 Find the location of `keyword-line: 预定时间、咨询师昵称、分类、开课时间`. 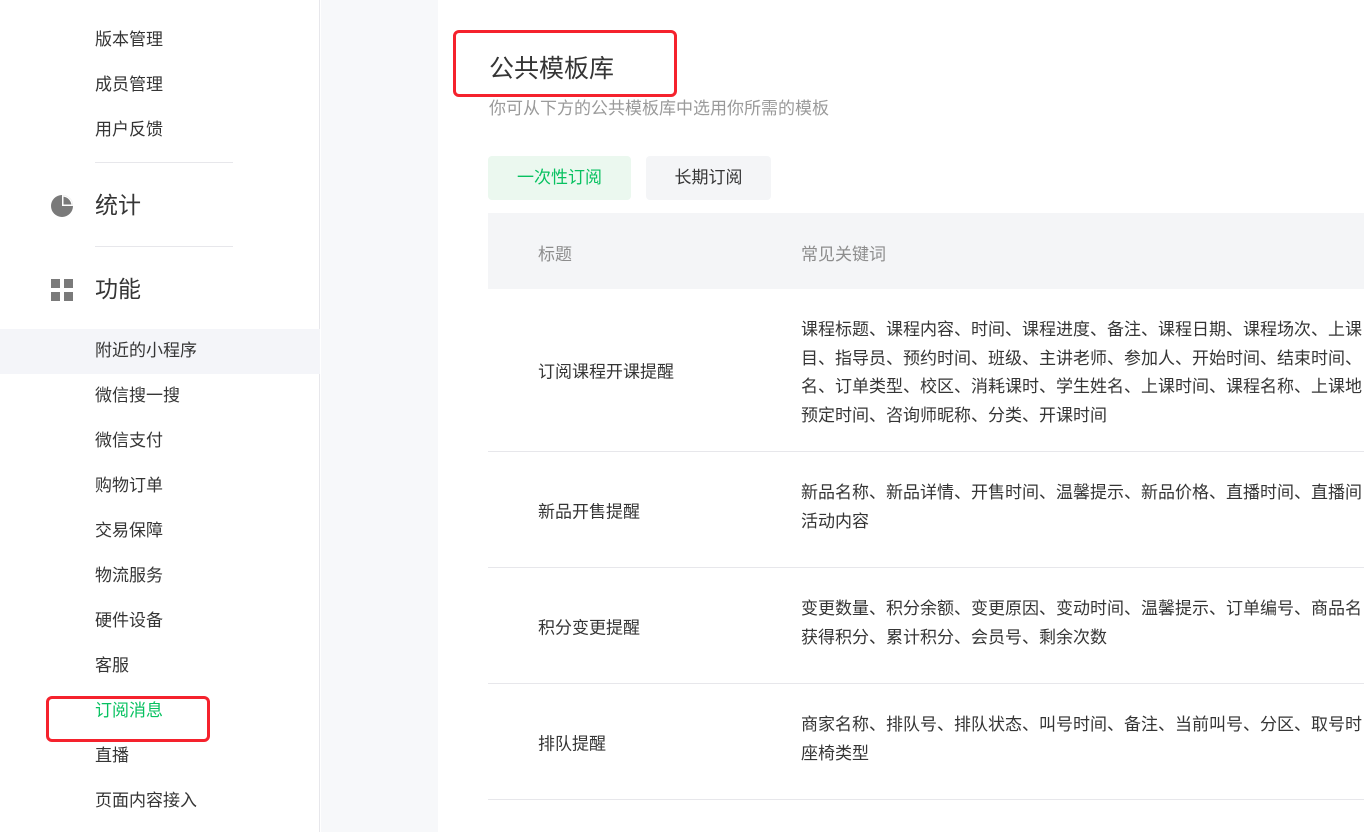

keyword-line: 预定时间、咨询师昵称、分类、开课时间 is located at coordinates (954, 415).